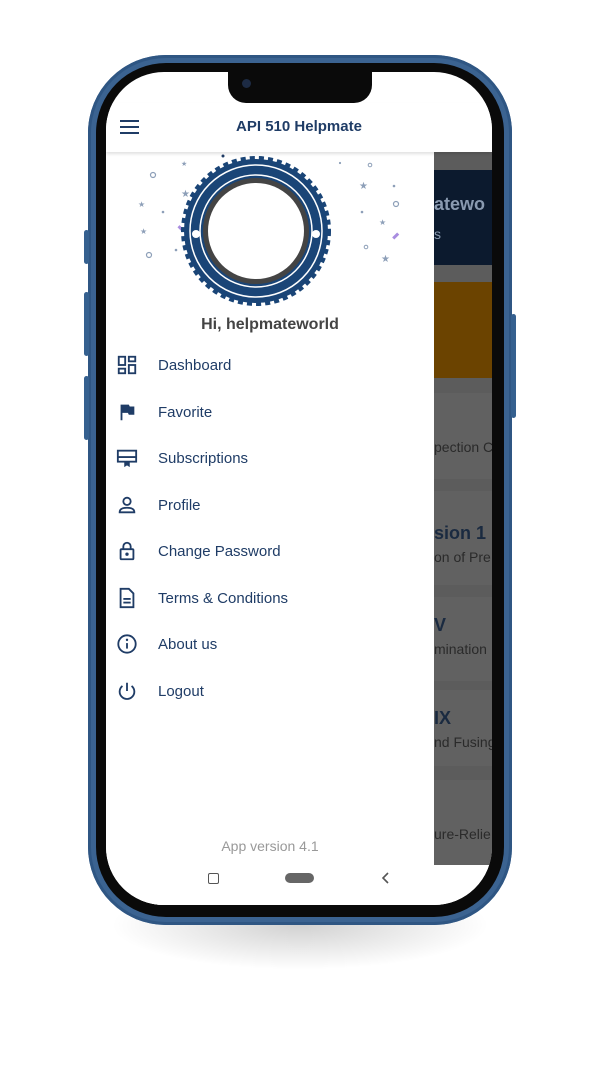 This screenshot has width=600, height=1066. Describe the element at coordinates (463, 822) in the screenshot. I see `bg-card: ure-Relie` at that location.